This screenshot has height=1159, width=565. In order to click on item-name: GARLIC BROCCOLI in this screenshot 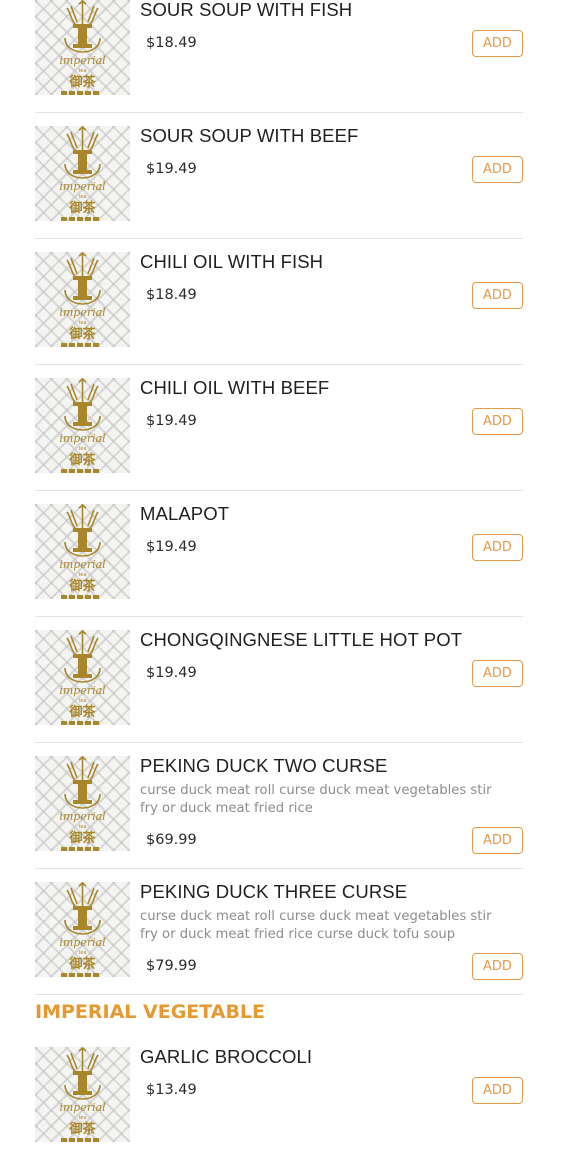, I will do `click(226, 1056)`.